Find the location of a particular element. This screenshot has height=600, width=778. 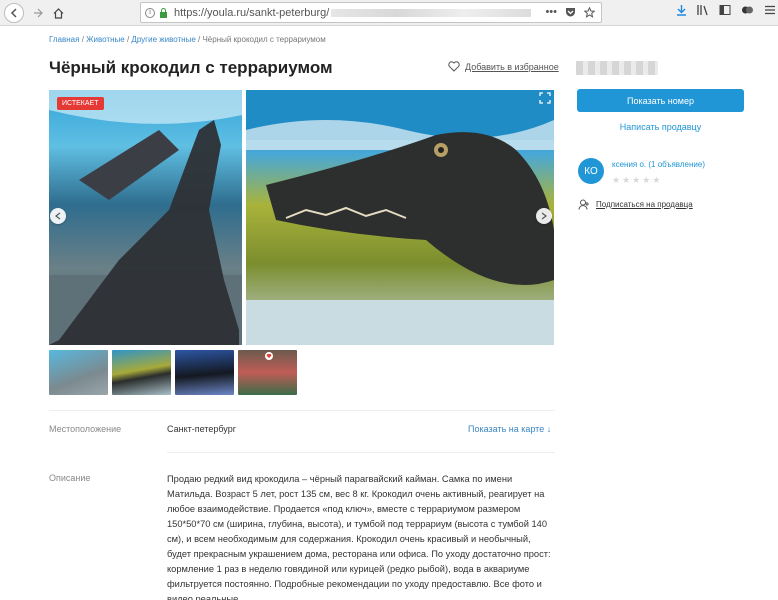

chevron-right-icon is located at coordinates (544, 216).